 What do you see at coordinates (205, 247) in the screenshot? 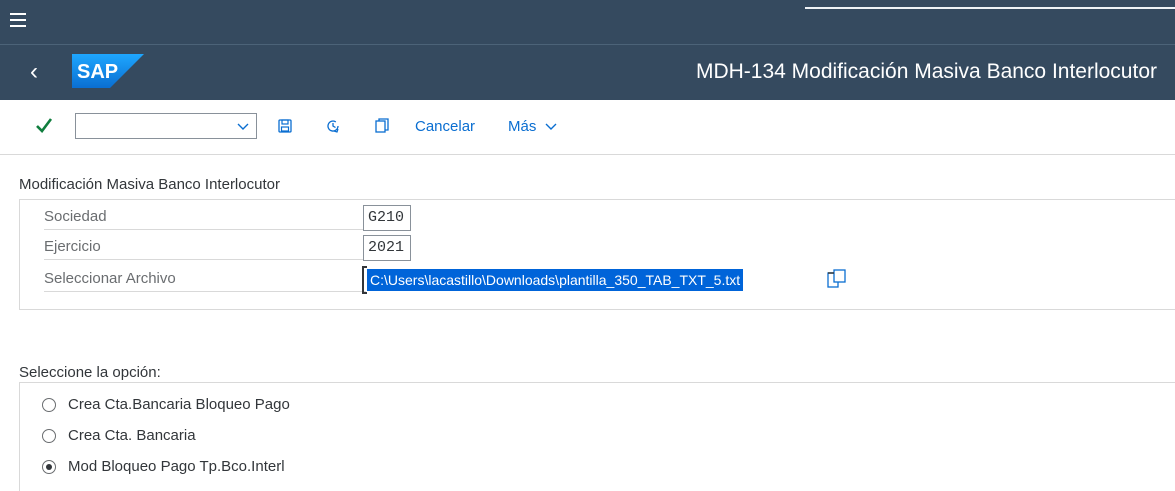
I see `ejercicio-label: Ejercicio` at bounding box center [205, 247].